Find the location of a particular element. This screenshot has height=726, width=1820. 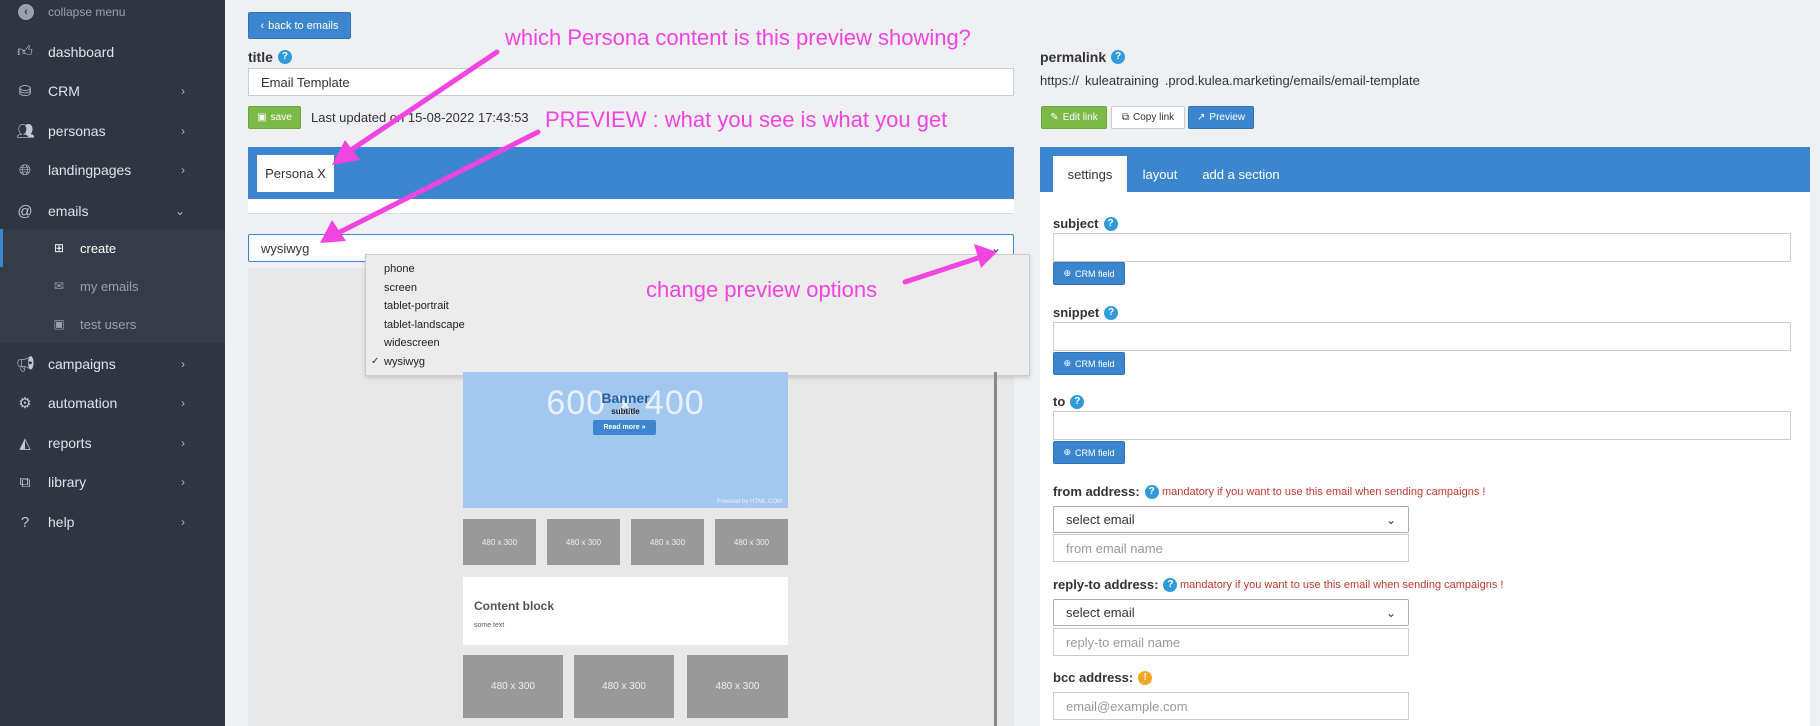

sidebar-item-campaigns: 📢︎ campaigns › is located at coordinates (112, 364).